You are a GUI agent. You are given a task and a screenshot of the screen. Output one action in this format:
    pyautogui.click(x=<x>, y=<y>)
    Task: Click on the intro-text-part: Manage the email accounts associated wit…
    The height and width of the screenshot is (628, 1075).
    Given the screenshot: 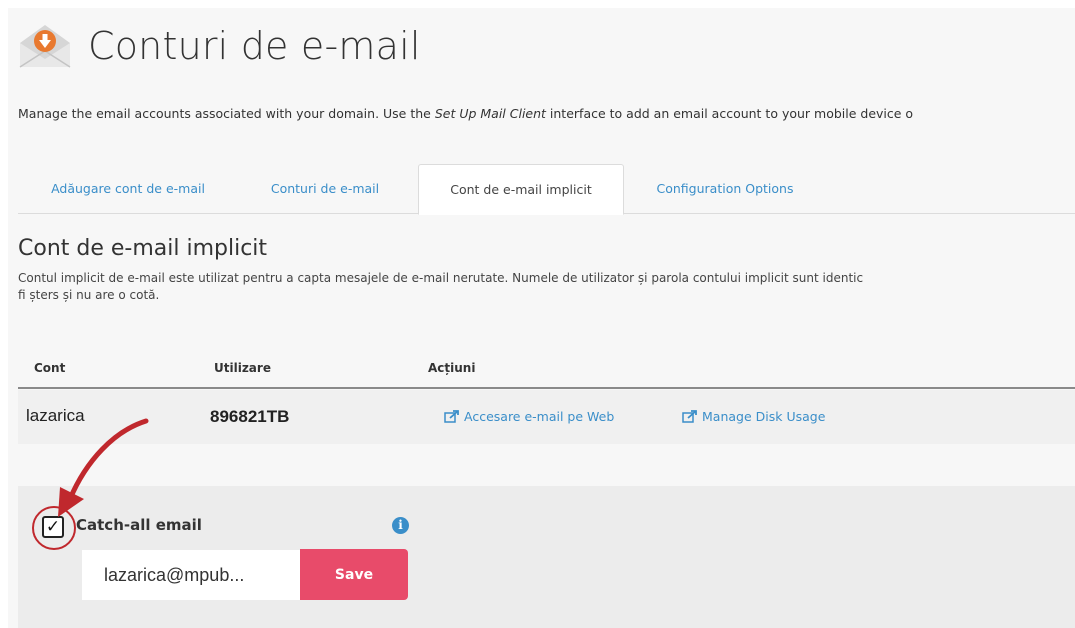 What is the action you would take?
    pyautogui.click(x=226, y=113)
    